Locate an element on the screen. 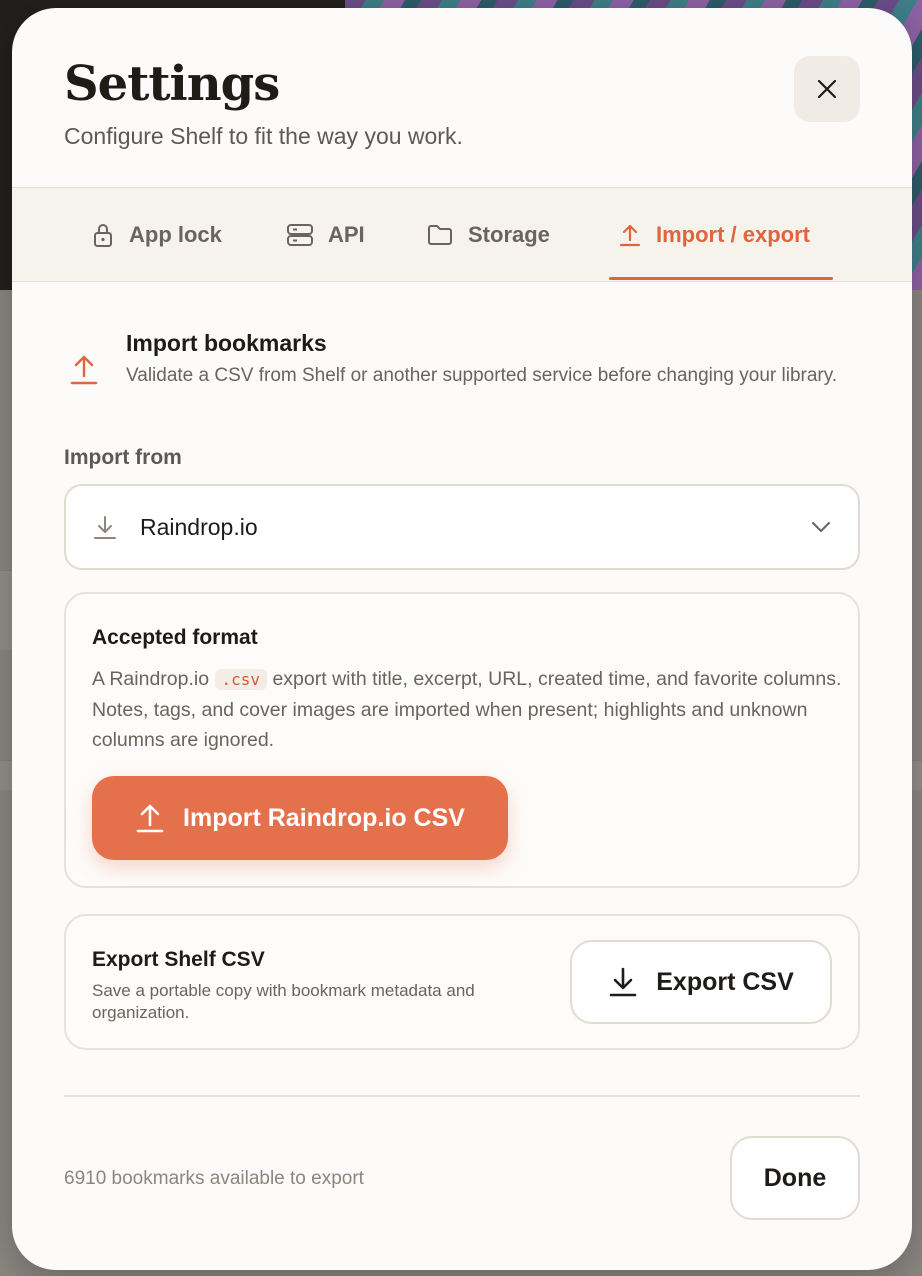 The width and height of the screenshot is (922, 1276). page-subtitle: Configure Shelf to fit the way you work. is located at coordinates (263, 136).